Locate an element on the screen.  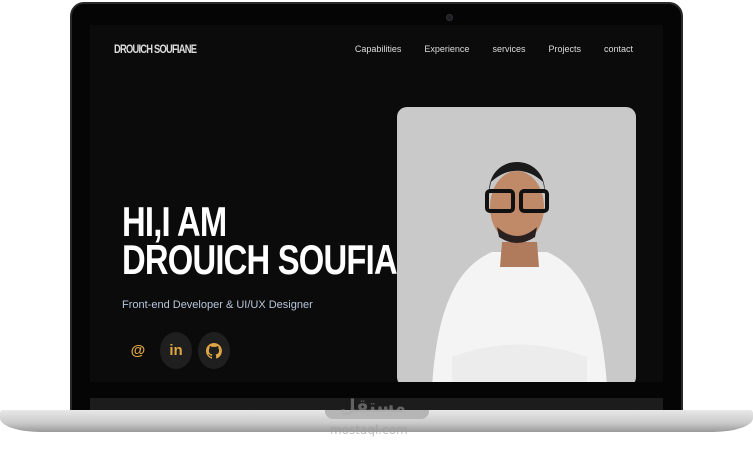
camera is located at coordinates (449, 17).